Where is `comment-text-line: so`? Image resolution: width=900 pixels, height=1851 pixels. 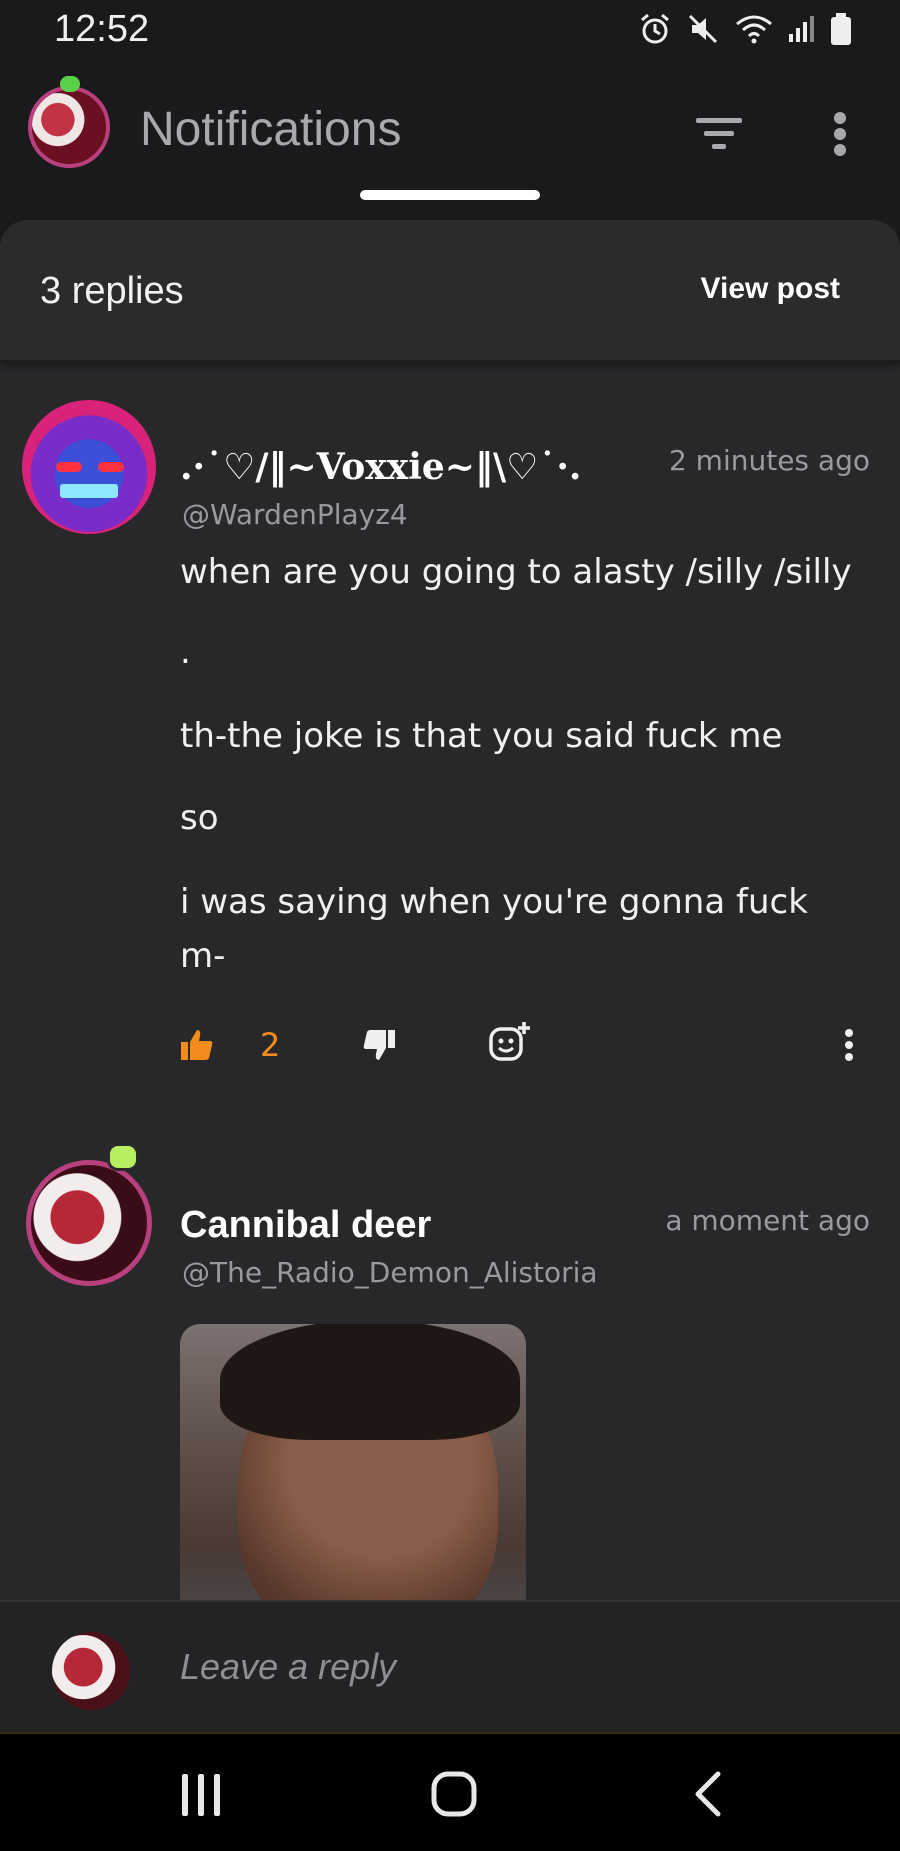 comment-text-line: so is located at coordinates (199, 818).